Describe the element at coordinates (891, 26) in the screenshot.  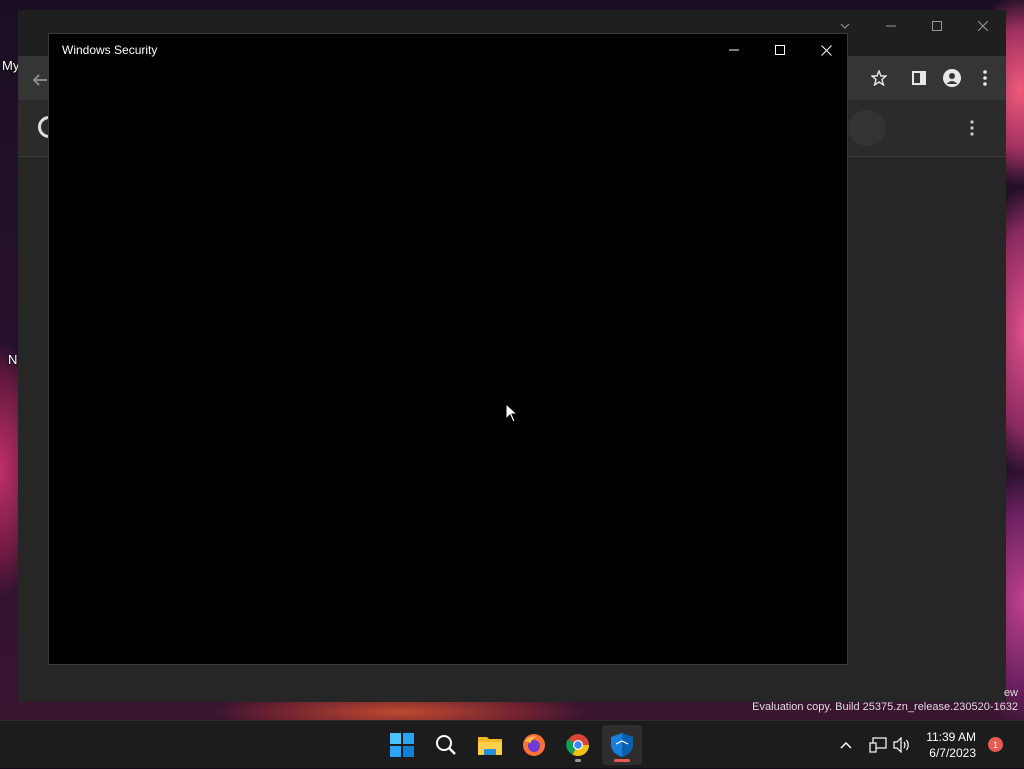
I see `browser-minimize-button` at that location.